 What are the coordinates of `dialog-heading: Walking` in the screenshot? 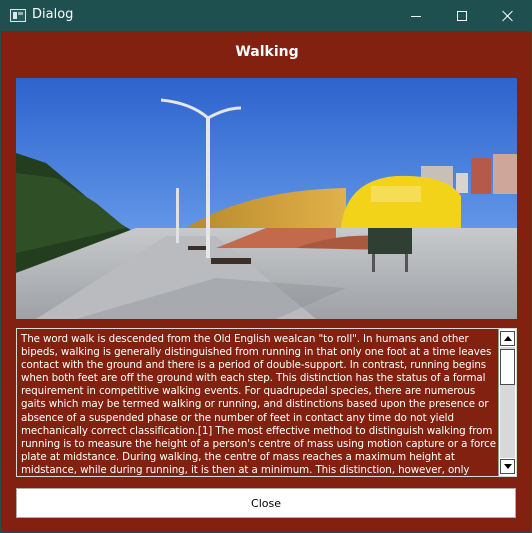 It's located at (267, 52).